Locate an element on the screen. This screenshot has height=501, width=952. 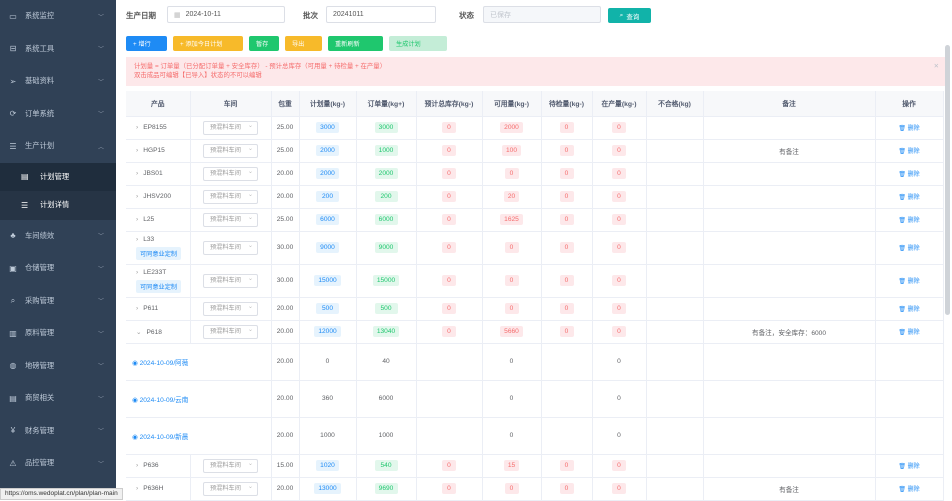
table-row: ◉ 2024-10-09/云南 20.00 360 6000 0 0 is located at coordinates (535, 399).